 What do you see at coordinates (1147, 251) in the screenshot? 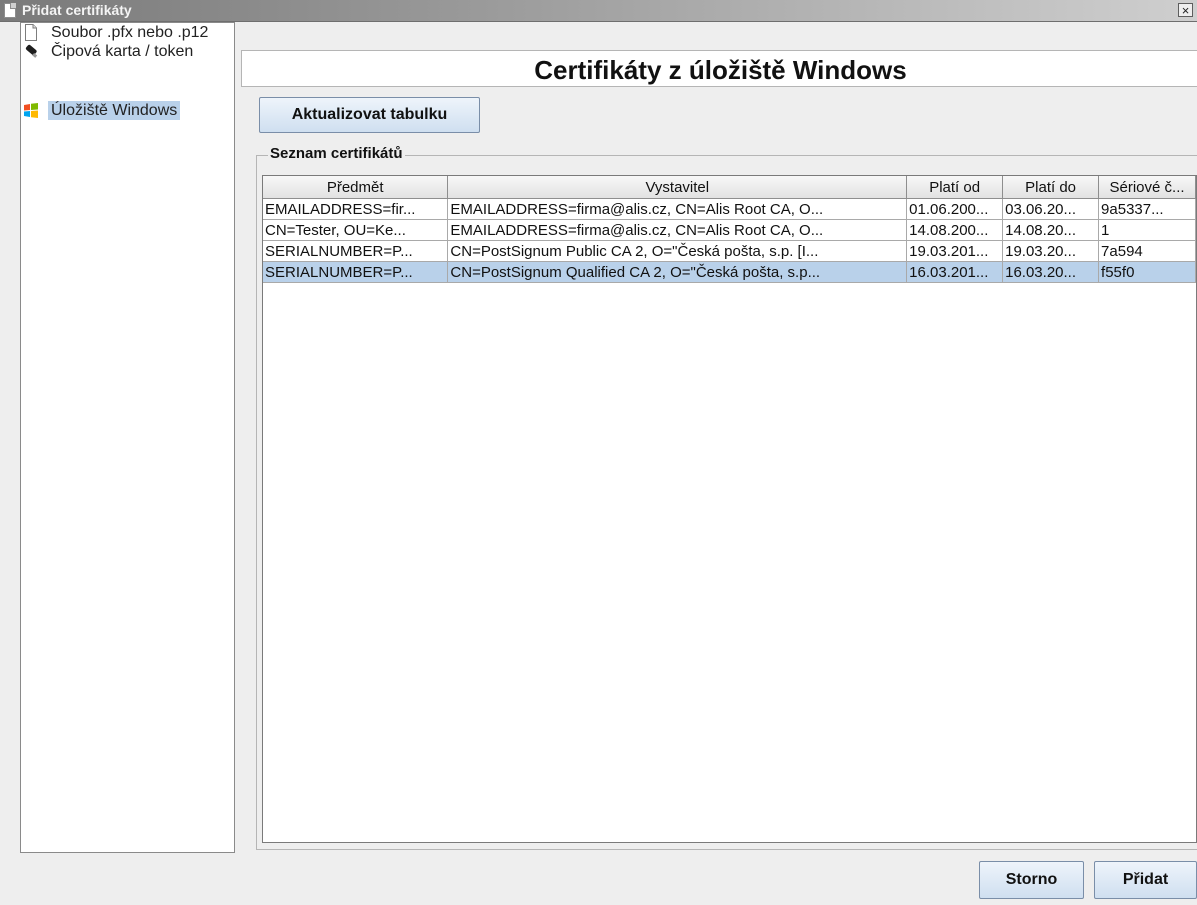
I see `cell-serial: 7a594` at bounding box center [1147, 251].